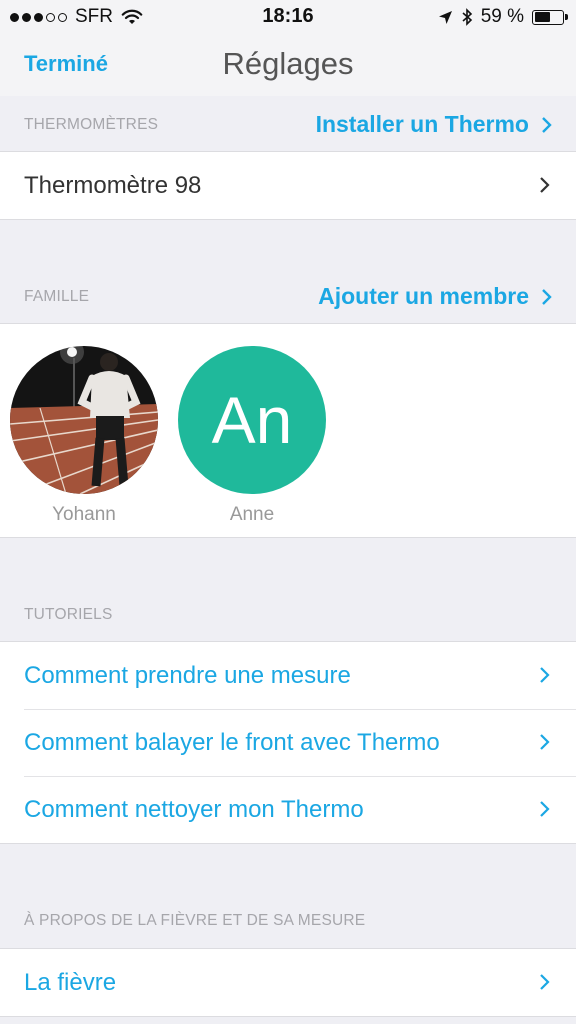 This screenshot has height=1024, width=576. I want to click on tutorial-label: Comment balayer le front avec Thermo, so click(232, 742).